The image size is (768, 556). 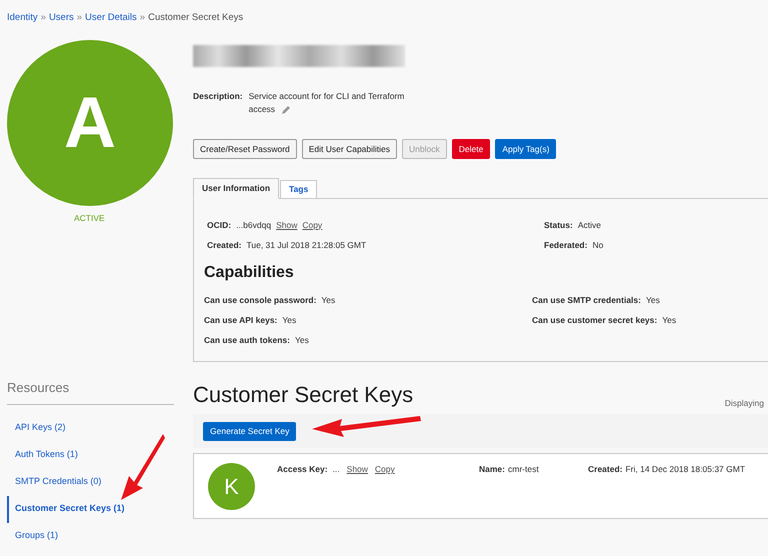 I want to click on field-value: Fri, 14 Dec 2018 18:05:37 GMT, so click(x=685, y=469).